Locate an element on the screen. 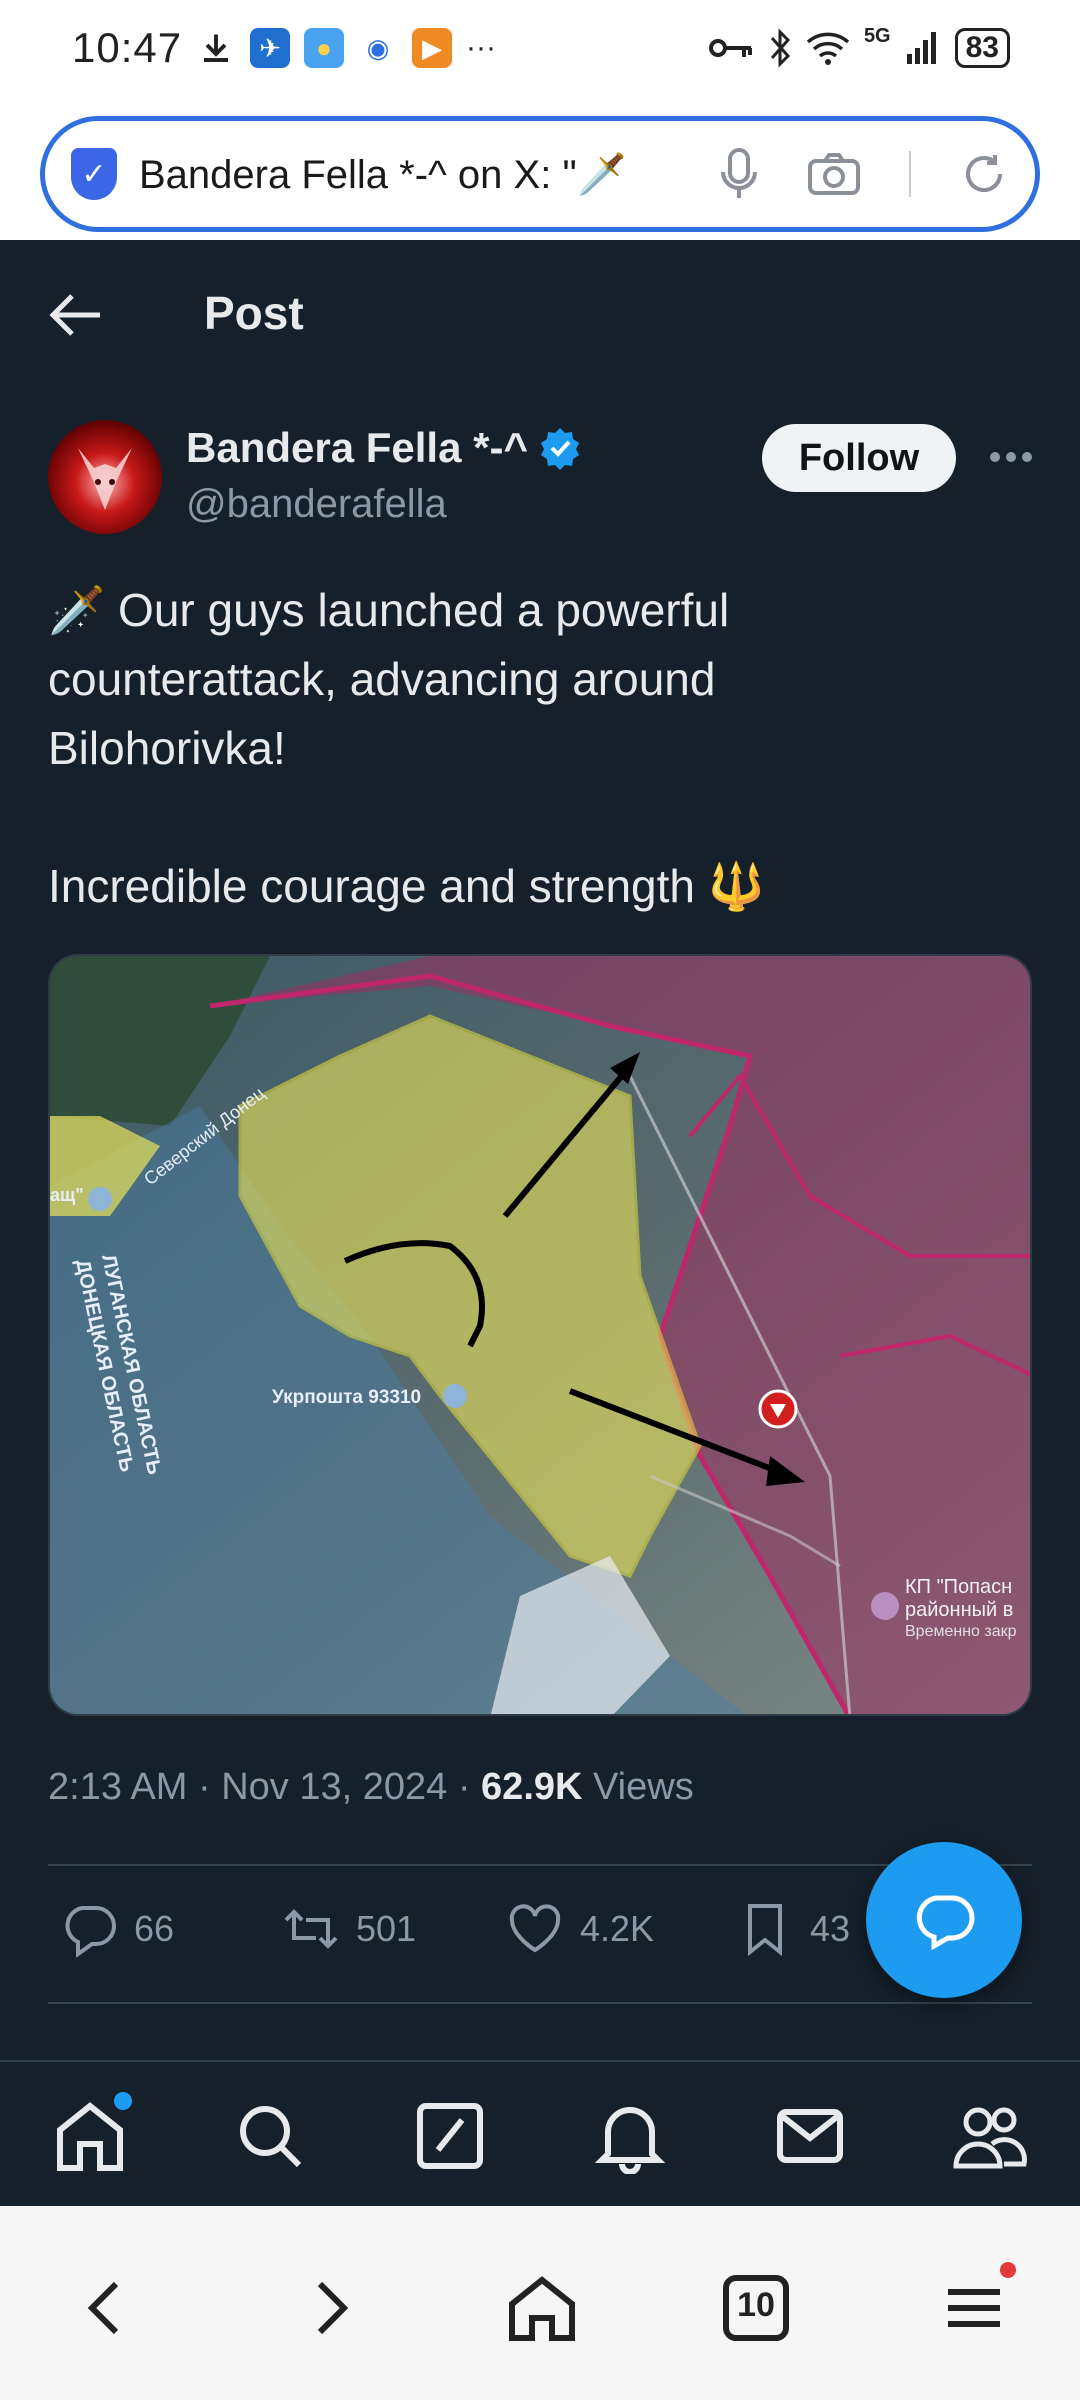 This screenshot has width=1080, height=2400. browser-forward-button is located at coordinates (330, 2308).